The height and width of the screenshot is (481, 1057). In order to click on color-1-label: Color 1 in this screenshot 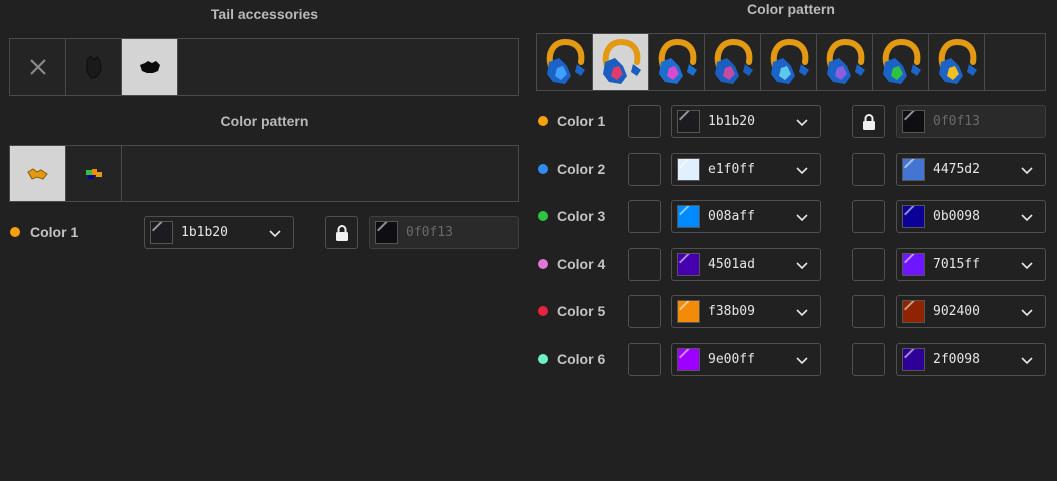, I will do `click(581, 121)`.